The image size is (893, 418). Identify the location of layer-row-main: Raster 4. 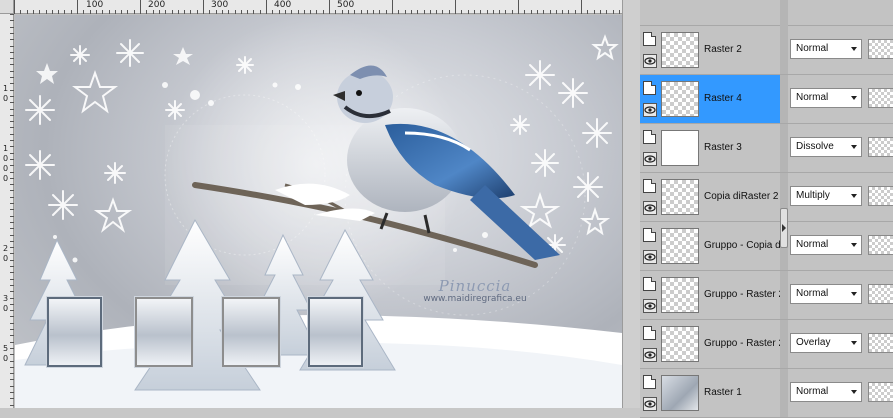
(710, 99).